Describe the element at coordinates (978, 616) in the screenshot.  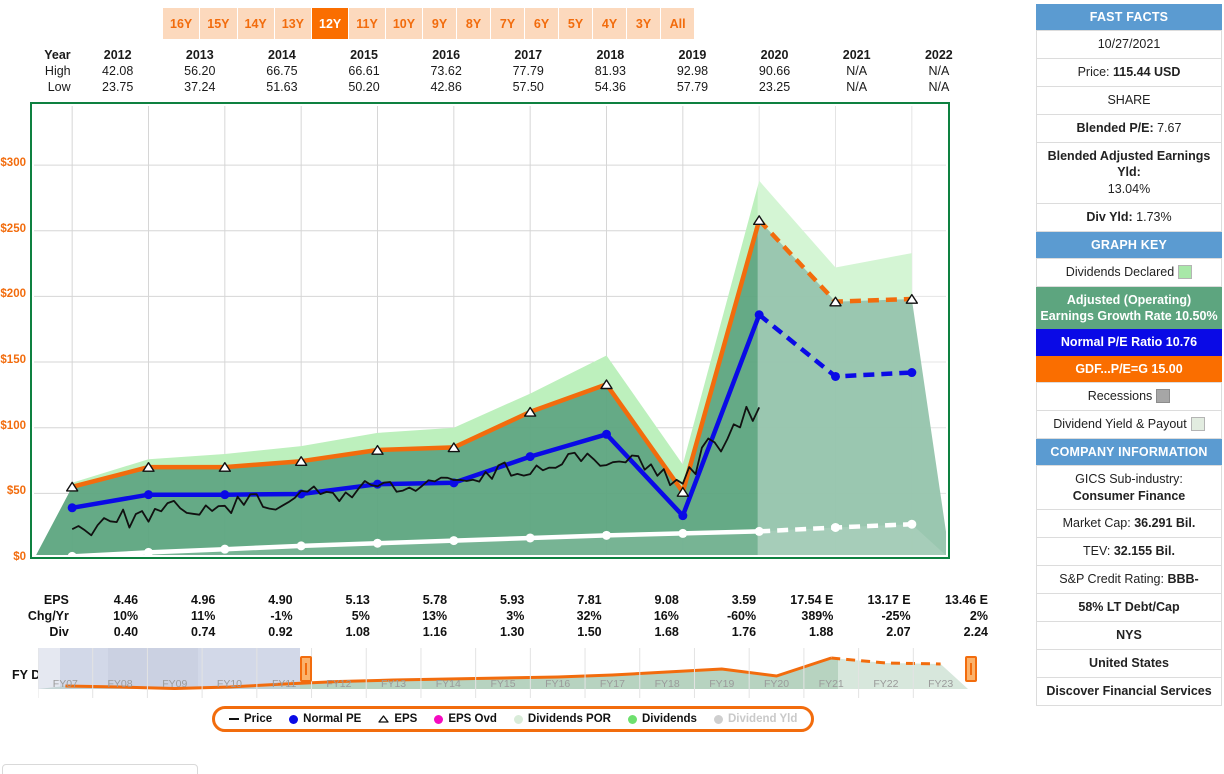
I see `cell-chg-12-23: 2%` at that location.